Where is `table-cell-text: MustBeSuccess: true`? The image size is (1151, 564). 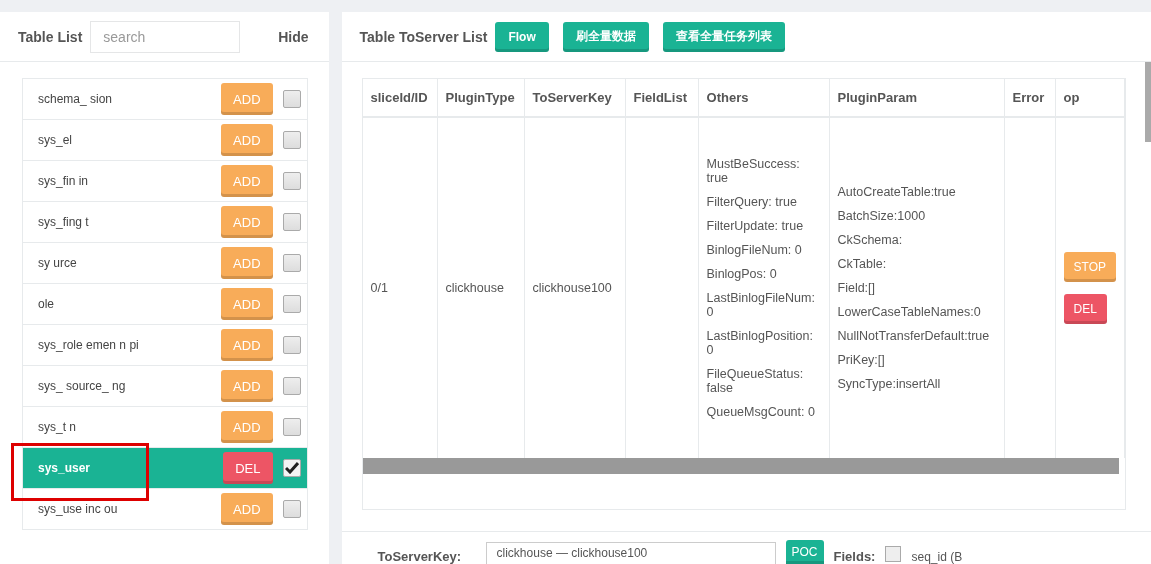 table-cell-text: MustBeSuccess: true is located at coordinates (753, 171).